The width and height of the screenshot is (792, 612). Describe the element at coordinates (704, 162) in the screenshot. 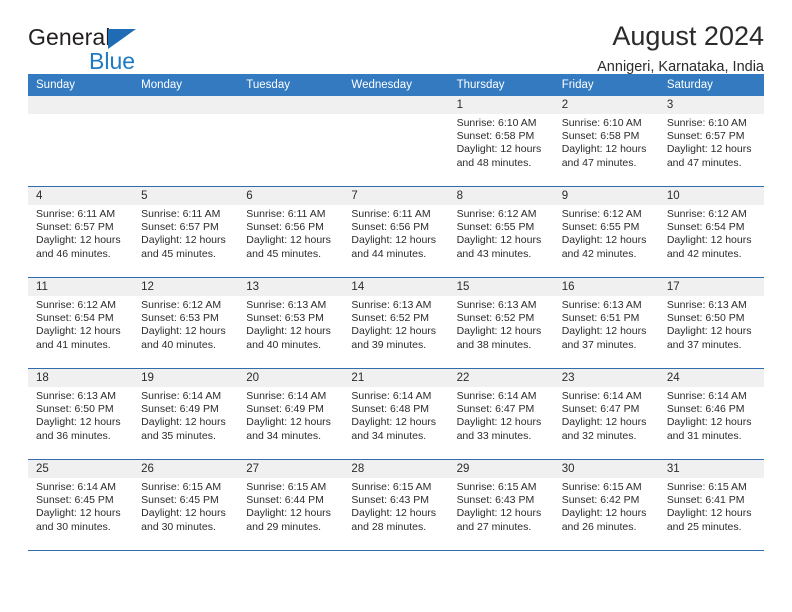

I see `daylight-text-cont: and 47 minutes.` at that location.